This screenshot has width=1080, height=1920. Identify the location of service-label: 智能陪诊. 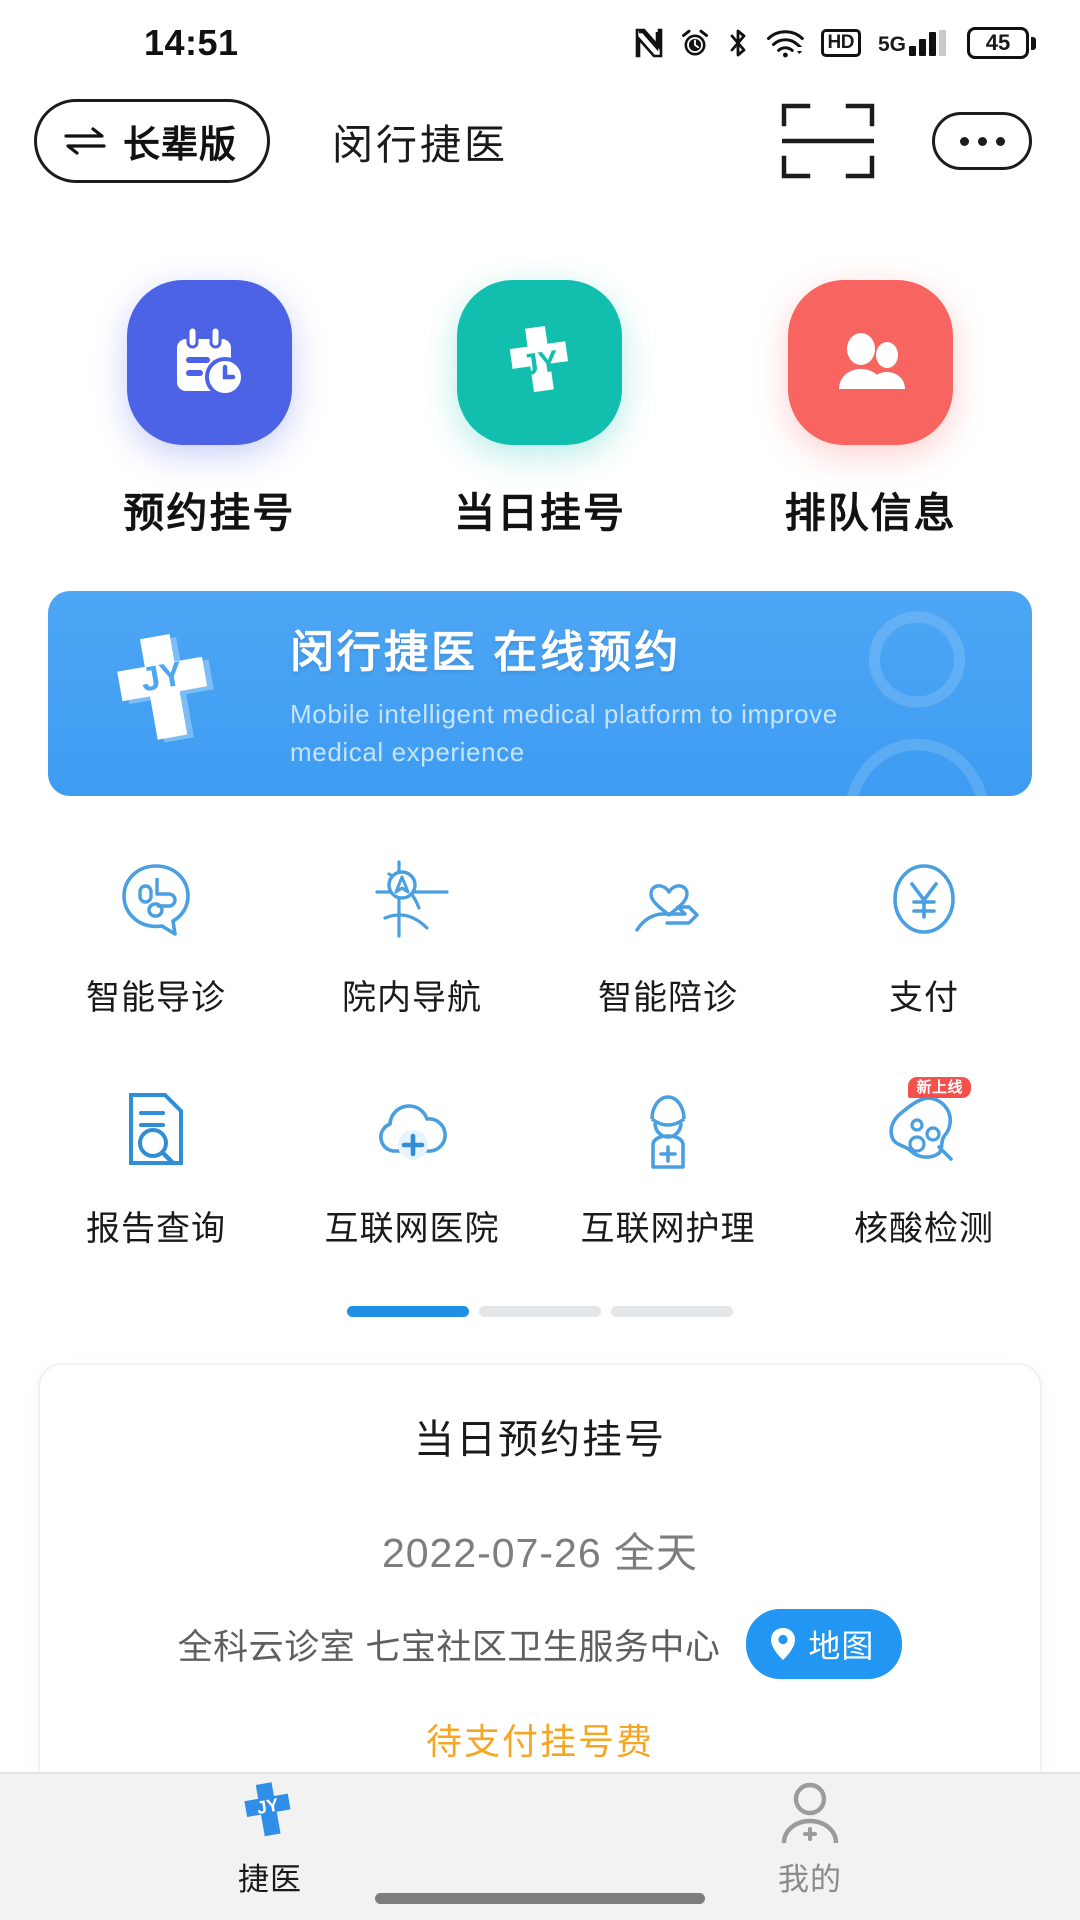
(668, 998).